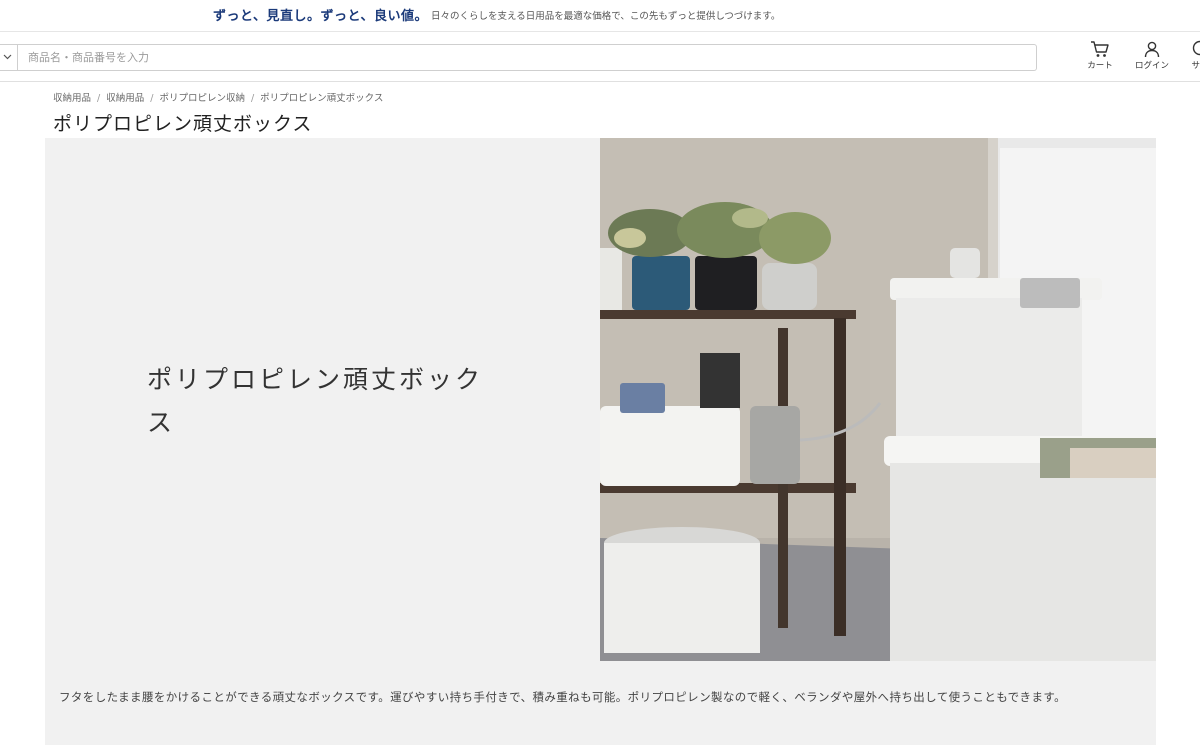 This screenshot has width=1200, height=745. Describe the element at coordinates (1151, 66) in the screenshot. I see `login-label: ログイン` at that location.